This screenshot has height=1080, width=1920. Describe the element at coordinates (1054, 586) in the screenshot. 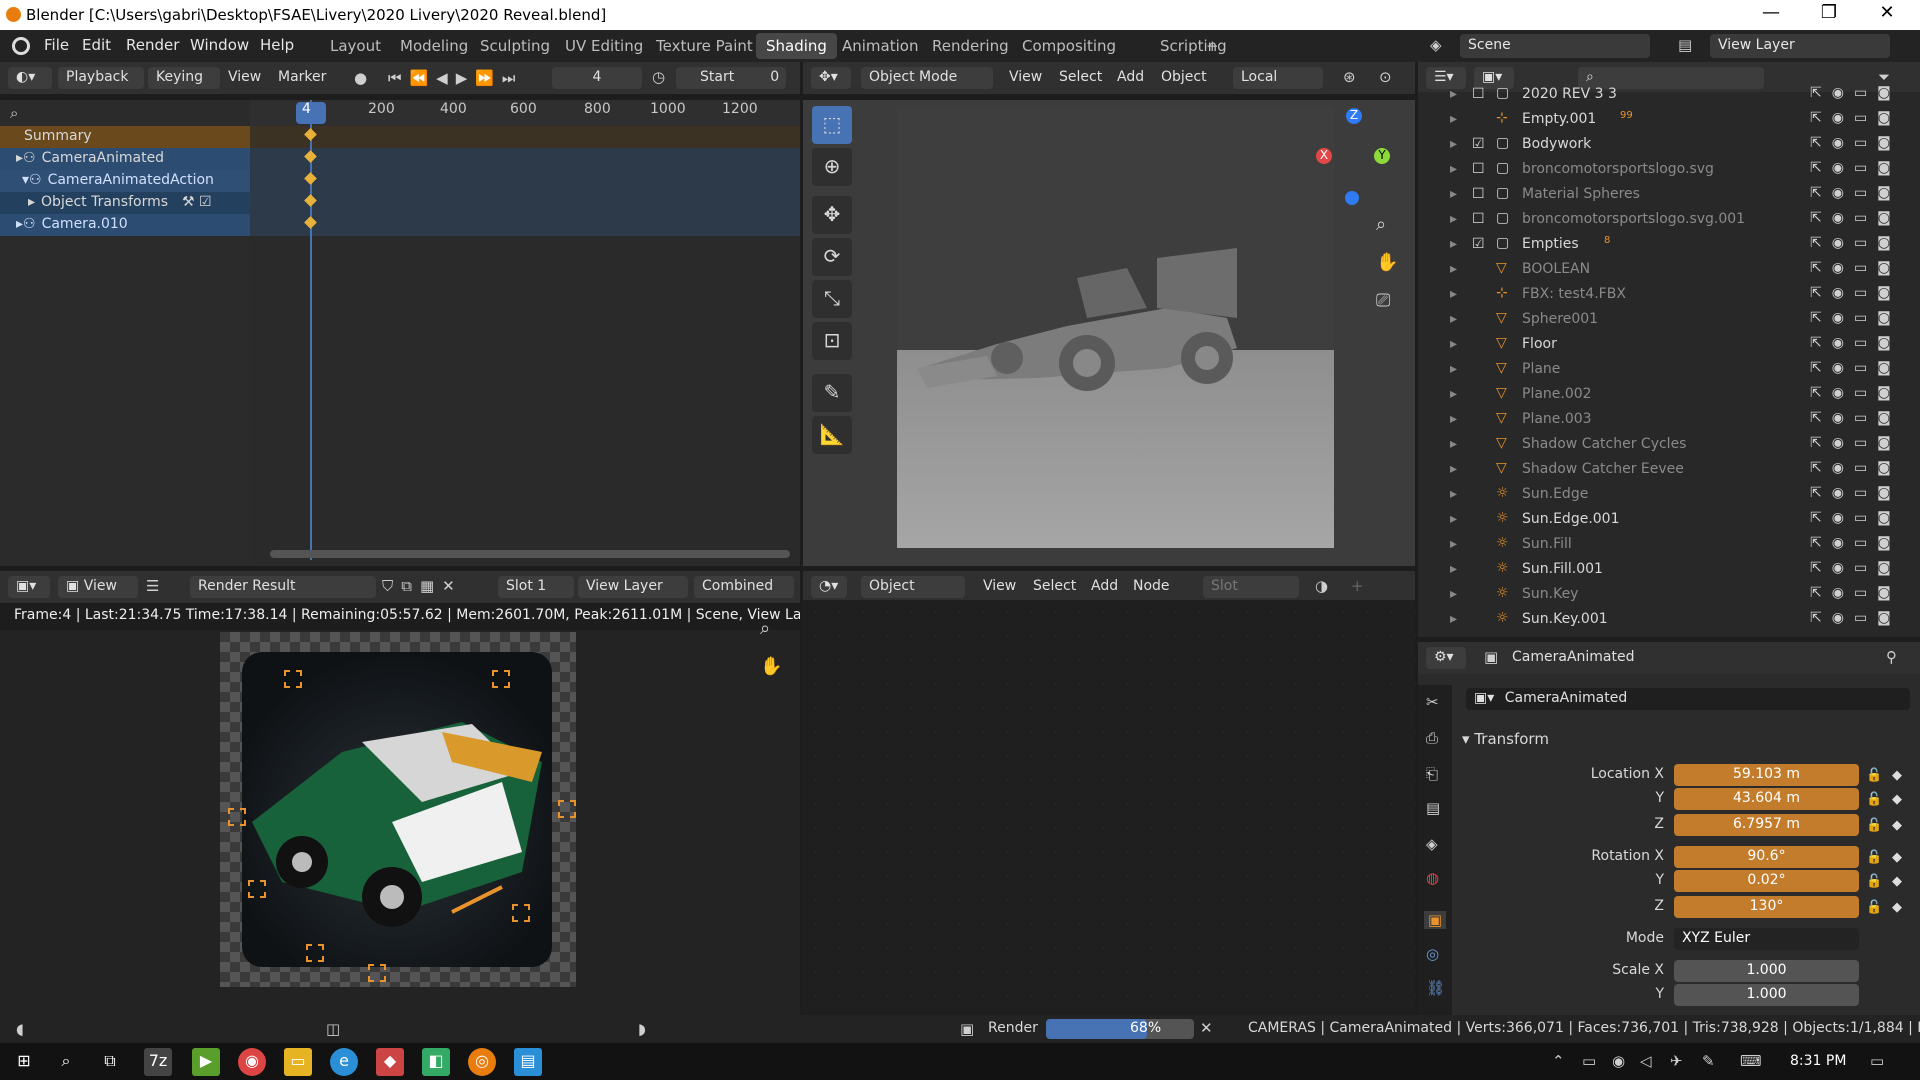

I see `node-select-menu: Select` at that location.